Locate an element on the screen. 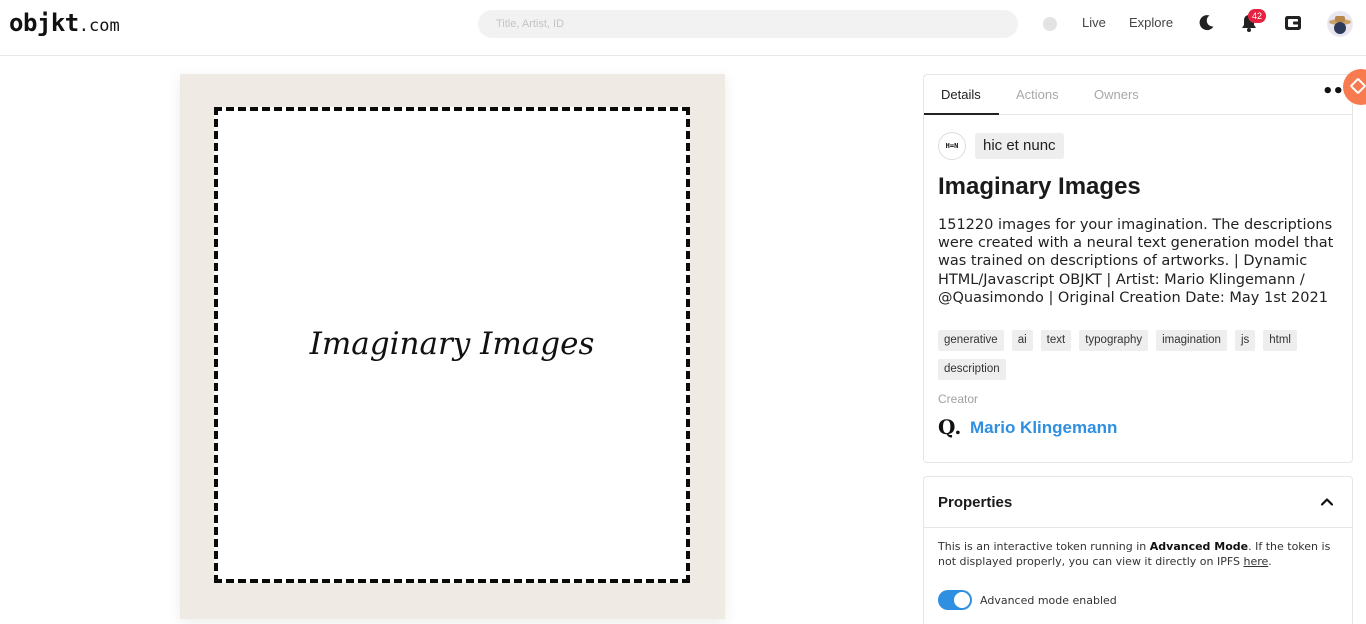 Image resolution: width=1366 pixels, height=624 pixels. chevron-up-icon is located at coordinates (1327, 502).